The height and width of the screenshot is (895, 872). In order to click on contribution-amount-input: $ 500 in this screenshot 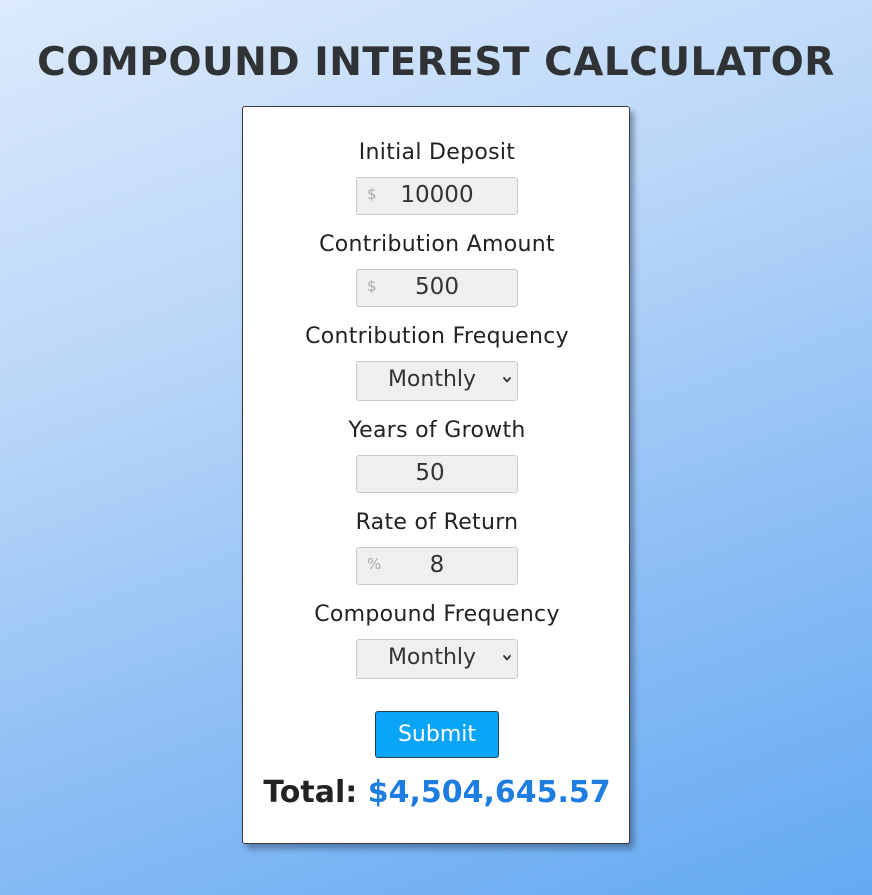, I will do `click(437, 288)`.